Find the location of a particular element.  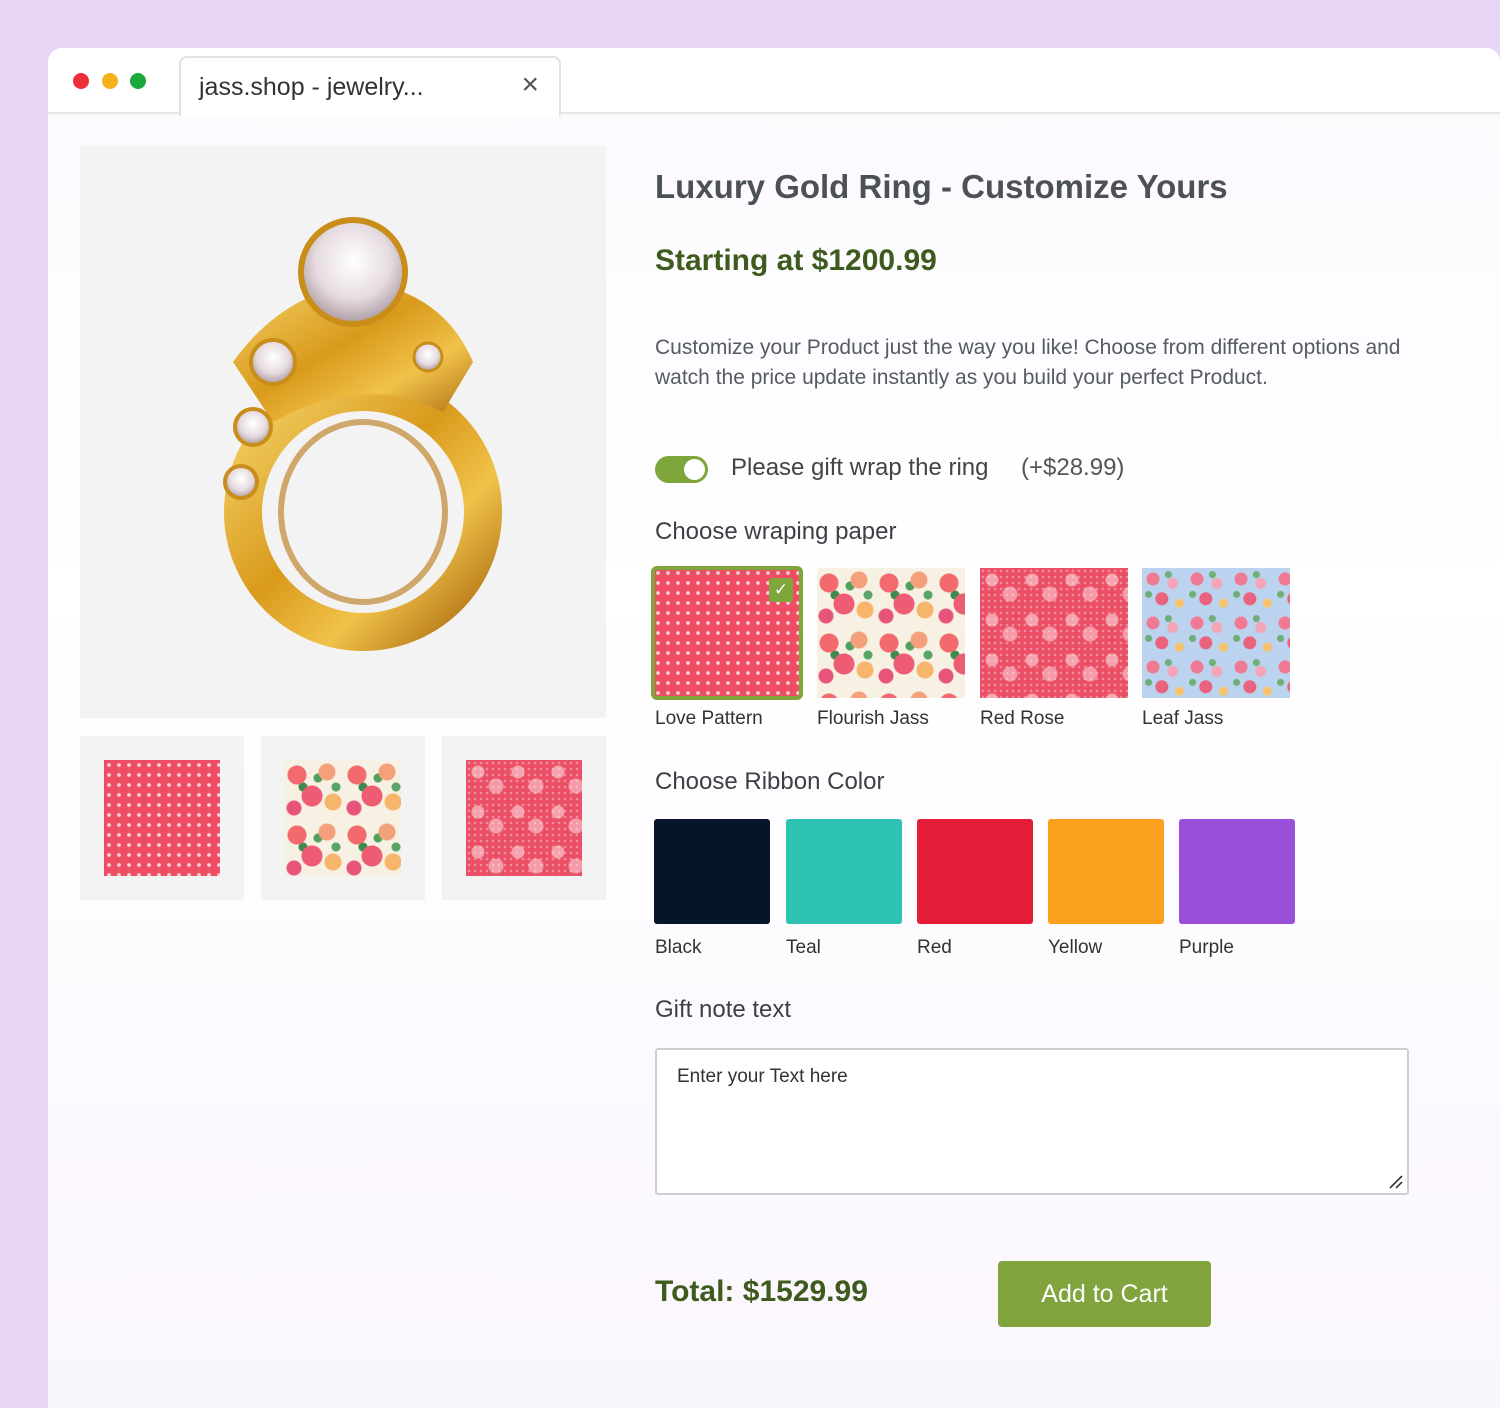

paper-option-leaf-jass is located at coordinates (1216, 633).